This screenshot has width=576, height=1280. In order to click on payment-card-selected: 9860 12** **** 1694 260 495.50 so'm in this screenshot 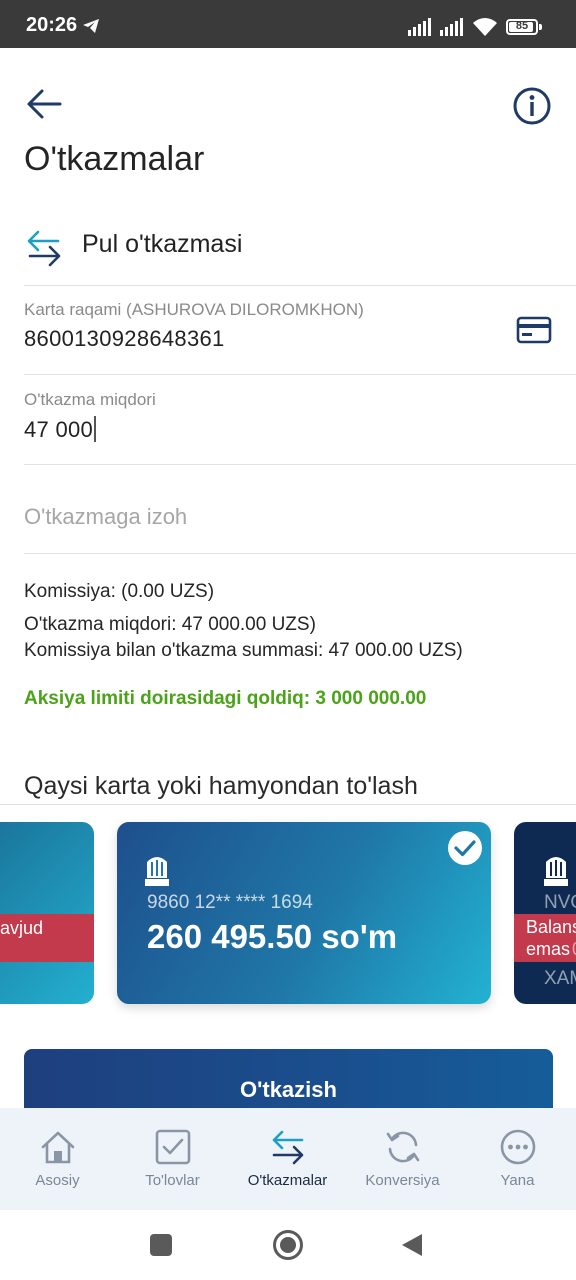, I will do `click(304, 913)`.